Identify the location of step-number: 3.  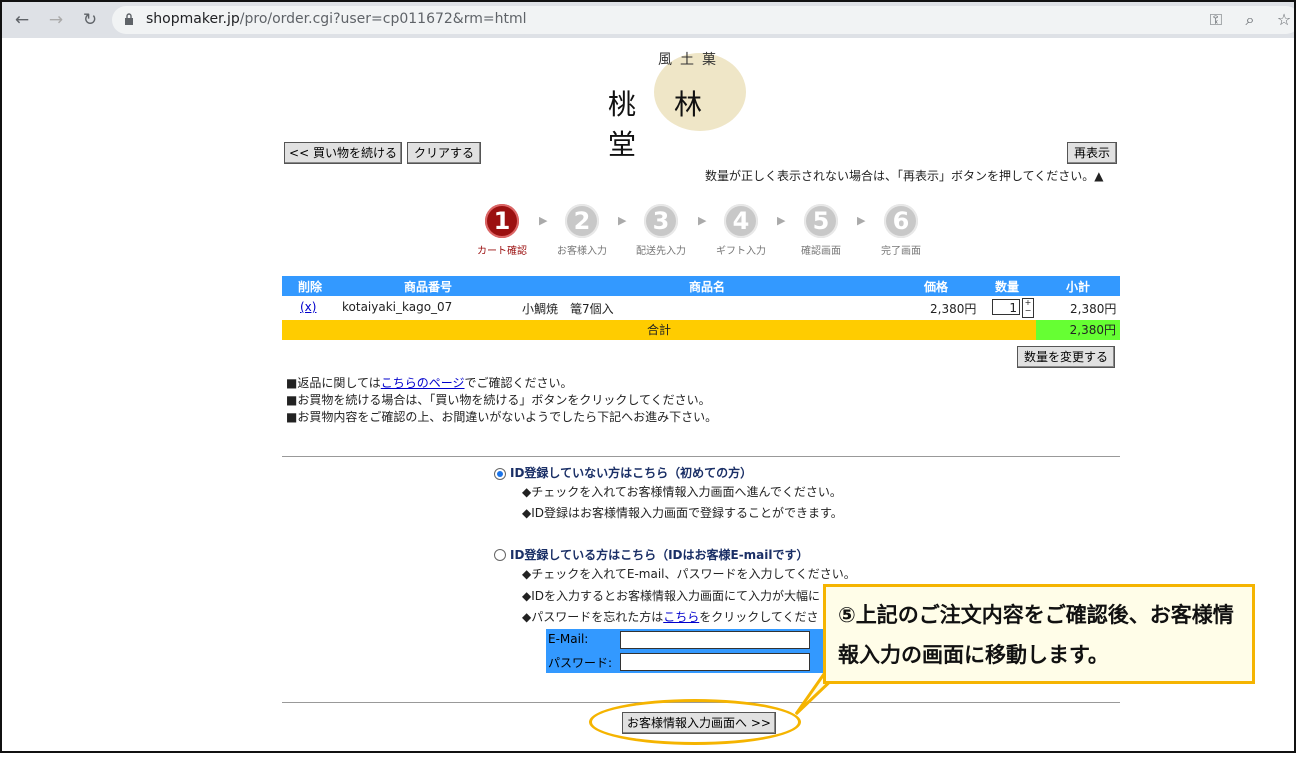
(661, 221).